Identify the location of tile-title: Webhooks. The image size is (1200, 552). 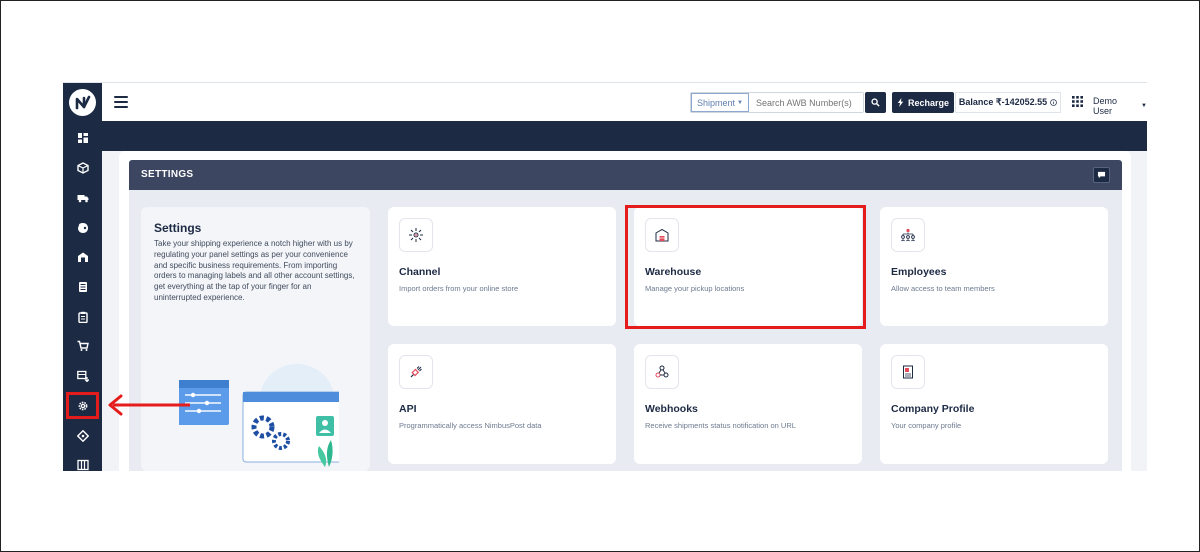
(671, 409).